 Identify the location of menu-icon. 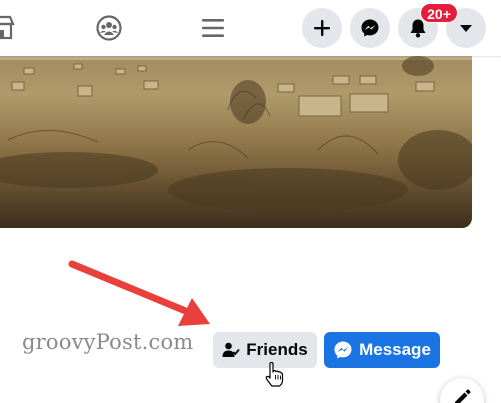
(213, 28).